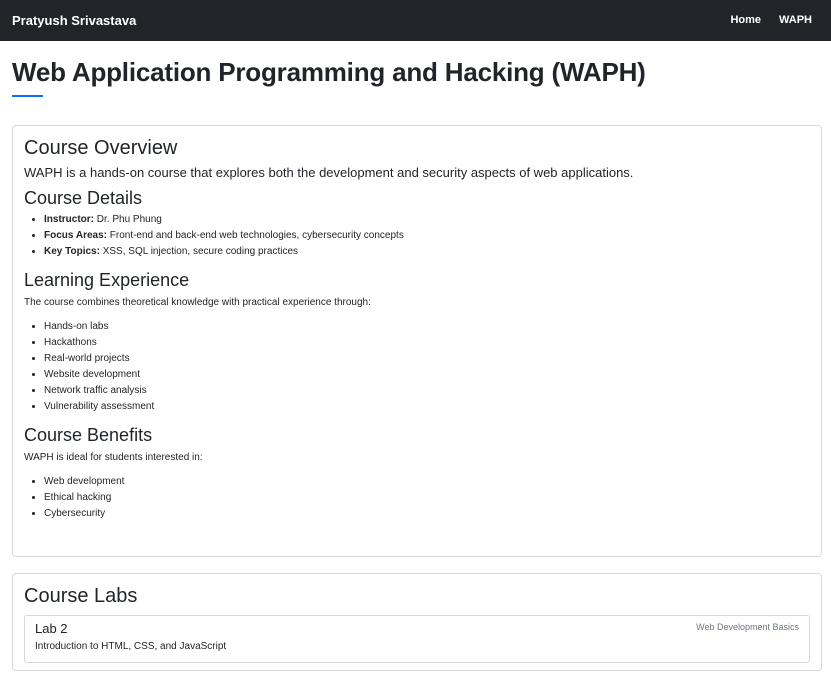 This screenshot has height=700, width=831. What do you see at coordinates (415, 20) in the screenshot?
I see `top-navbar: Pratyush Srivastava Home WAPH` at bounding box center [415, 20].